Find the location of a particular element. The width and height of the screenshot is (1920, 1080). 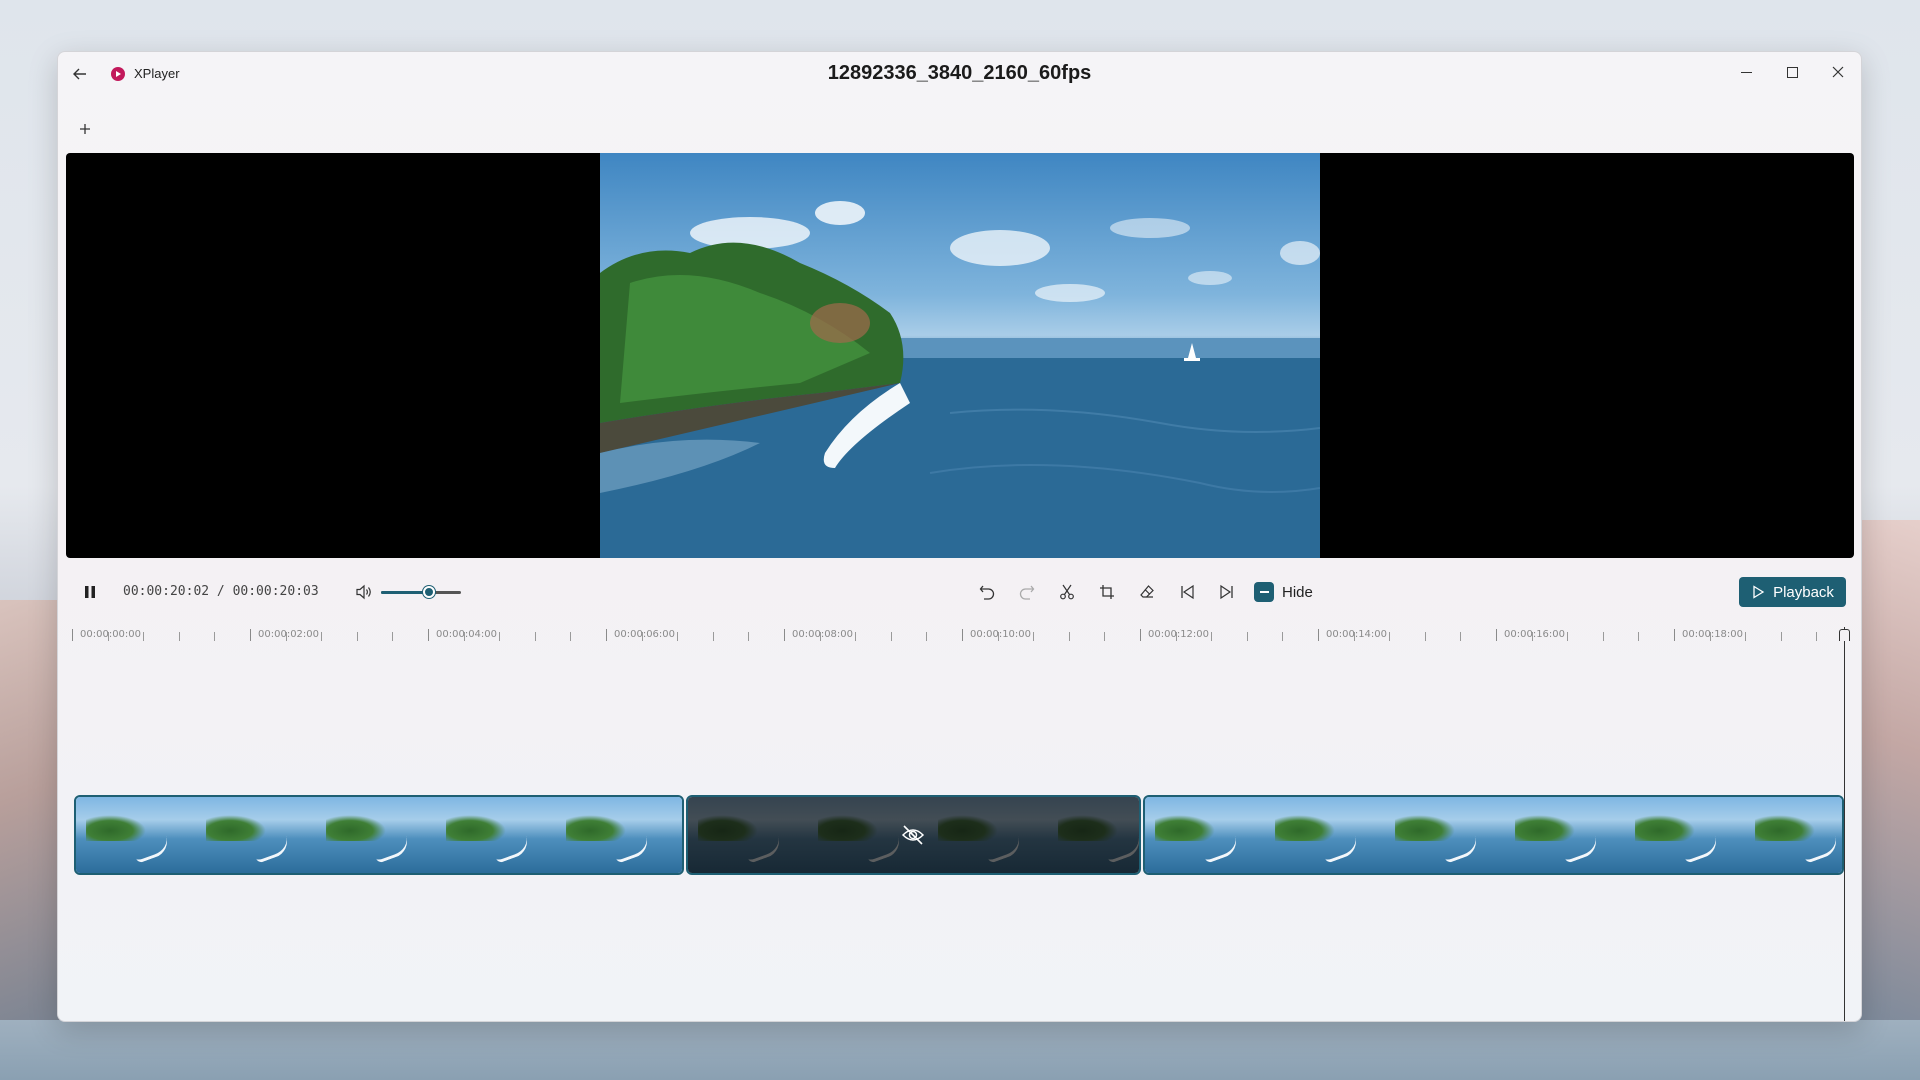

timeline-clip-hidden is located at coordinates (913, 835).